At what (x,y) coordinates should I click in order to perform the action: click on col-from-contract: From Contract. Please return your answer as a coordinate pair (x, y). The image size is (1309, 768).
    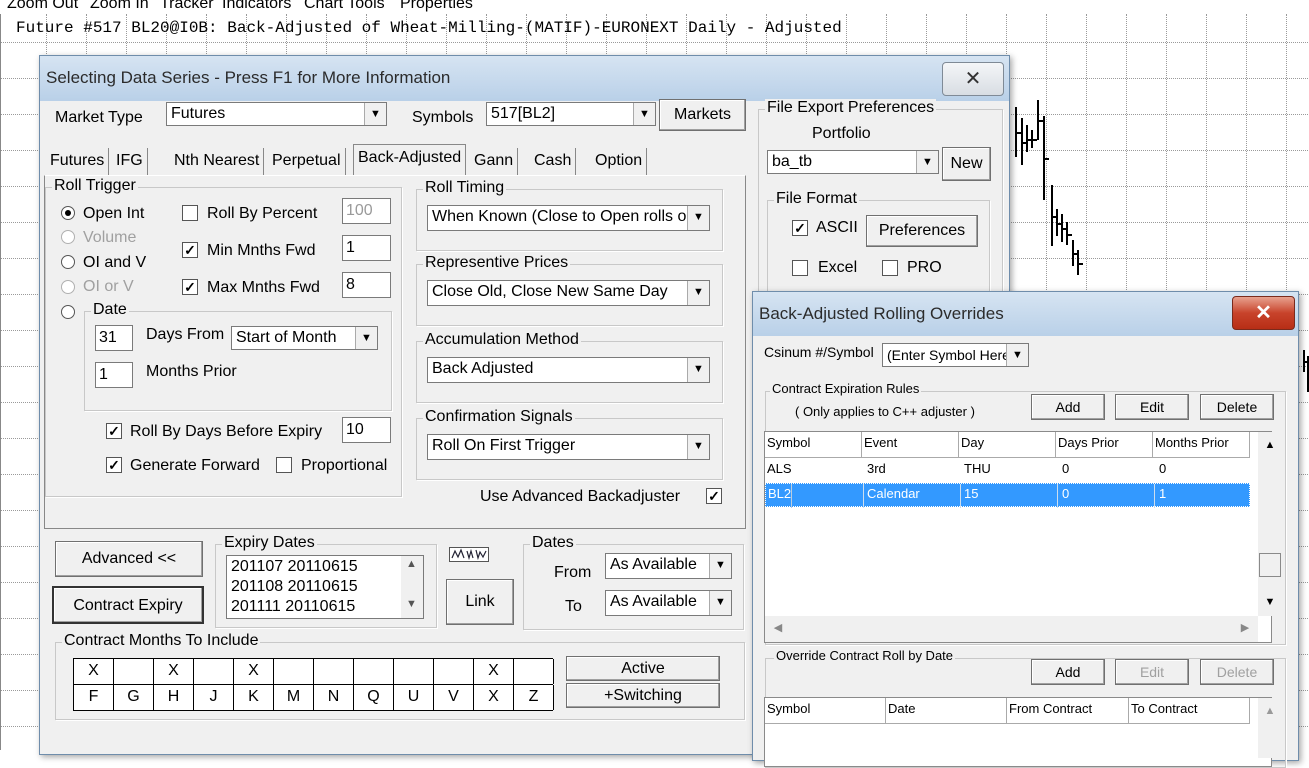
    Looking at the image, I should click on (1068, 711).